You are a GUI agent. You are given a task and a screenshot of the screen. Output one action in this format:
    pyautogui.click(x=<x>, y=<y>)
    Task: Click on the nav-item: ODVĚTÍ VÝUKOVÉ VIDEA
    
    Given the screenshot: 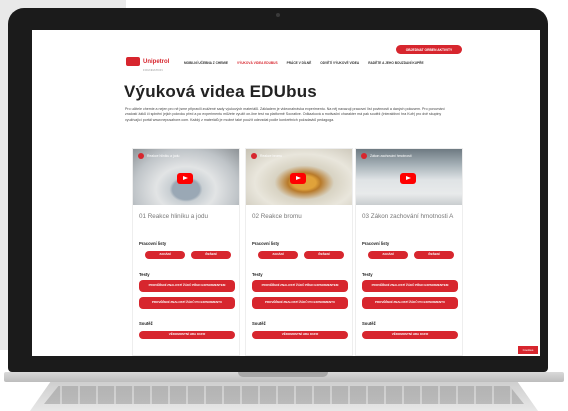 What is the action you would take?
    pyautogui.click(x=339, y=63)
    